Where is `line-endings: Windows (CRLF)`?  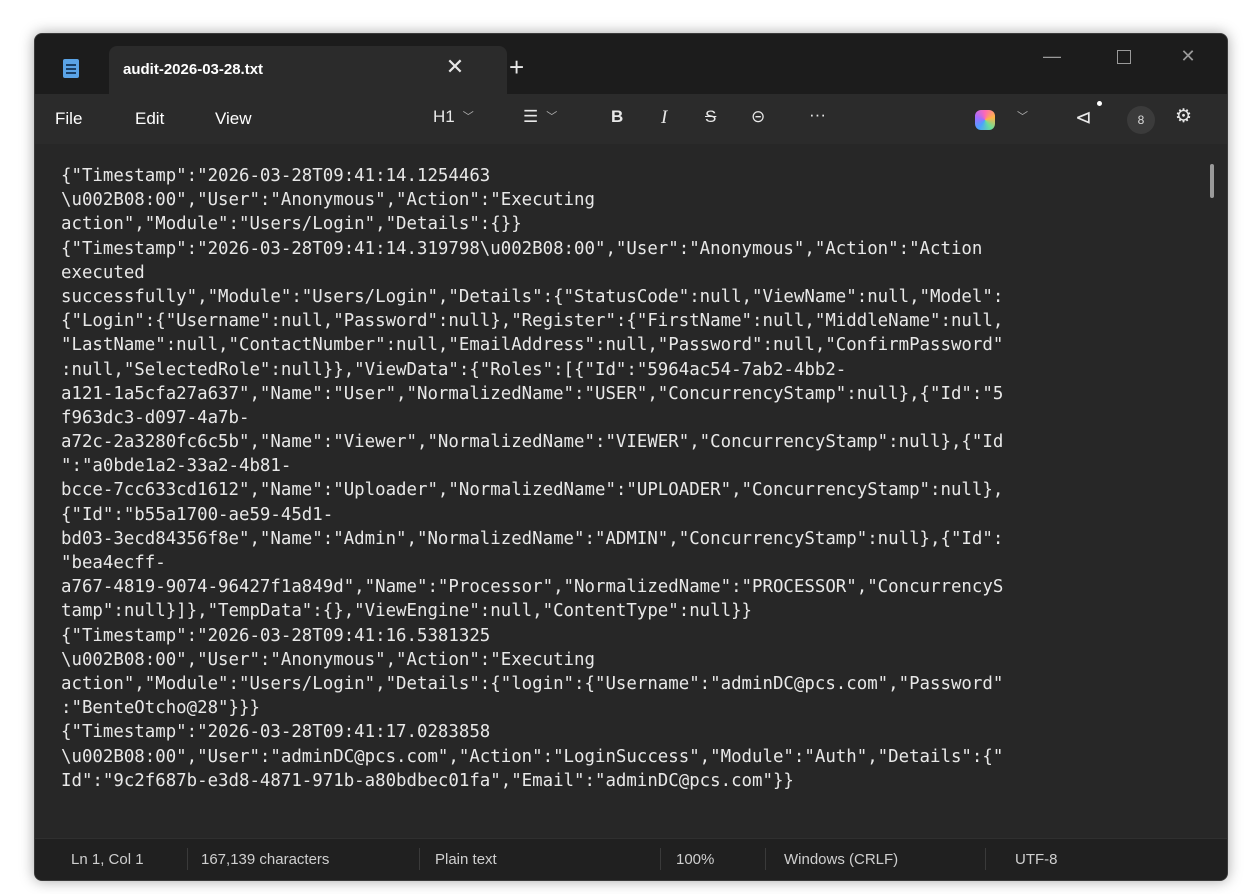 line-endings: Windows (CRLF) is located at coordinates (841, 859).